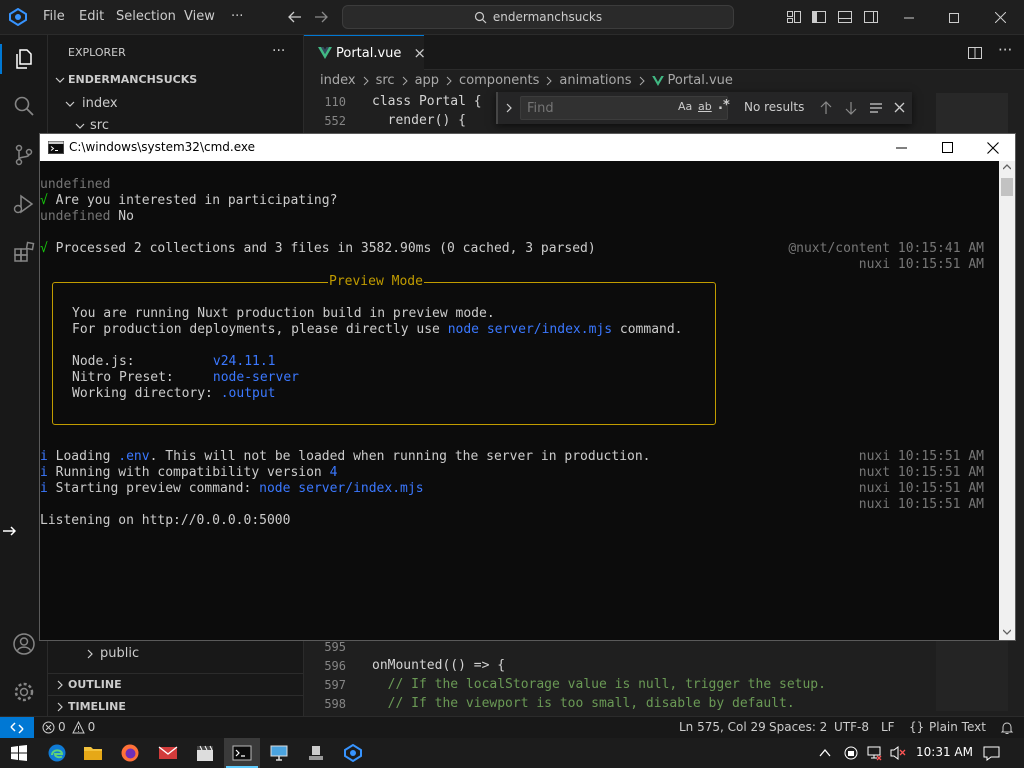 The width and height of the screenshot is (1024, 768). I want to click on show-hidden-icons-chevron-up-icon, so click(825, 753).